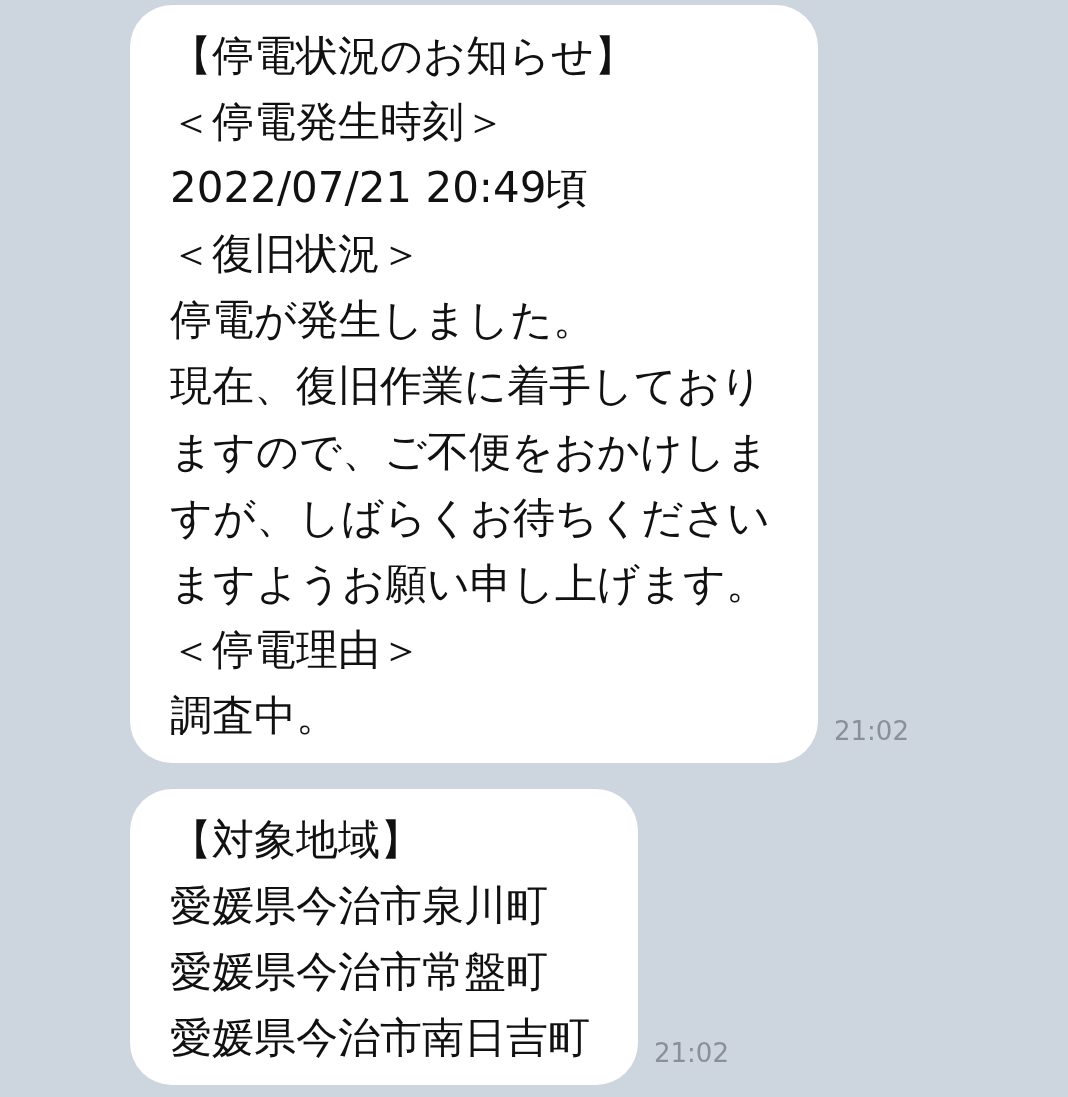 The height and width of the screenshot is (1097, 1068). What do you see at coordinates (466, 386) in the screenshot?
I see `message-text: 現在、復旧作業に着手しており` at bounding box center [466, 386].